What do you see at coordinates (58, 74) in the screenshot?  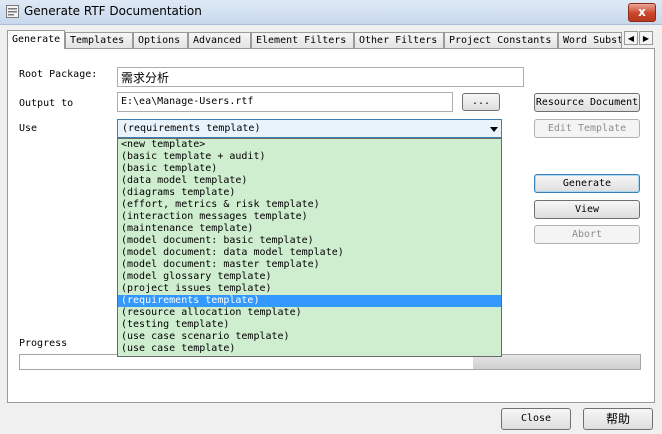 I see `root-package-label: Root Package:` at bounding box center [58, 74].